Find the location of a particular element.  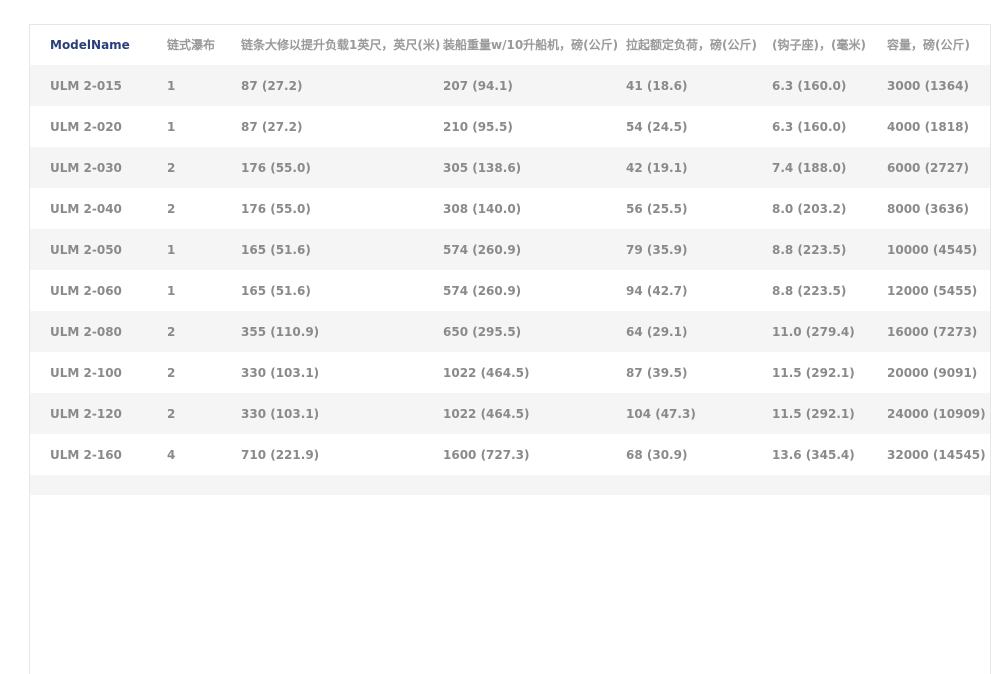

capacity-cell: 10000 (4545) is located at coordinates (932, 250).